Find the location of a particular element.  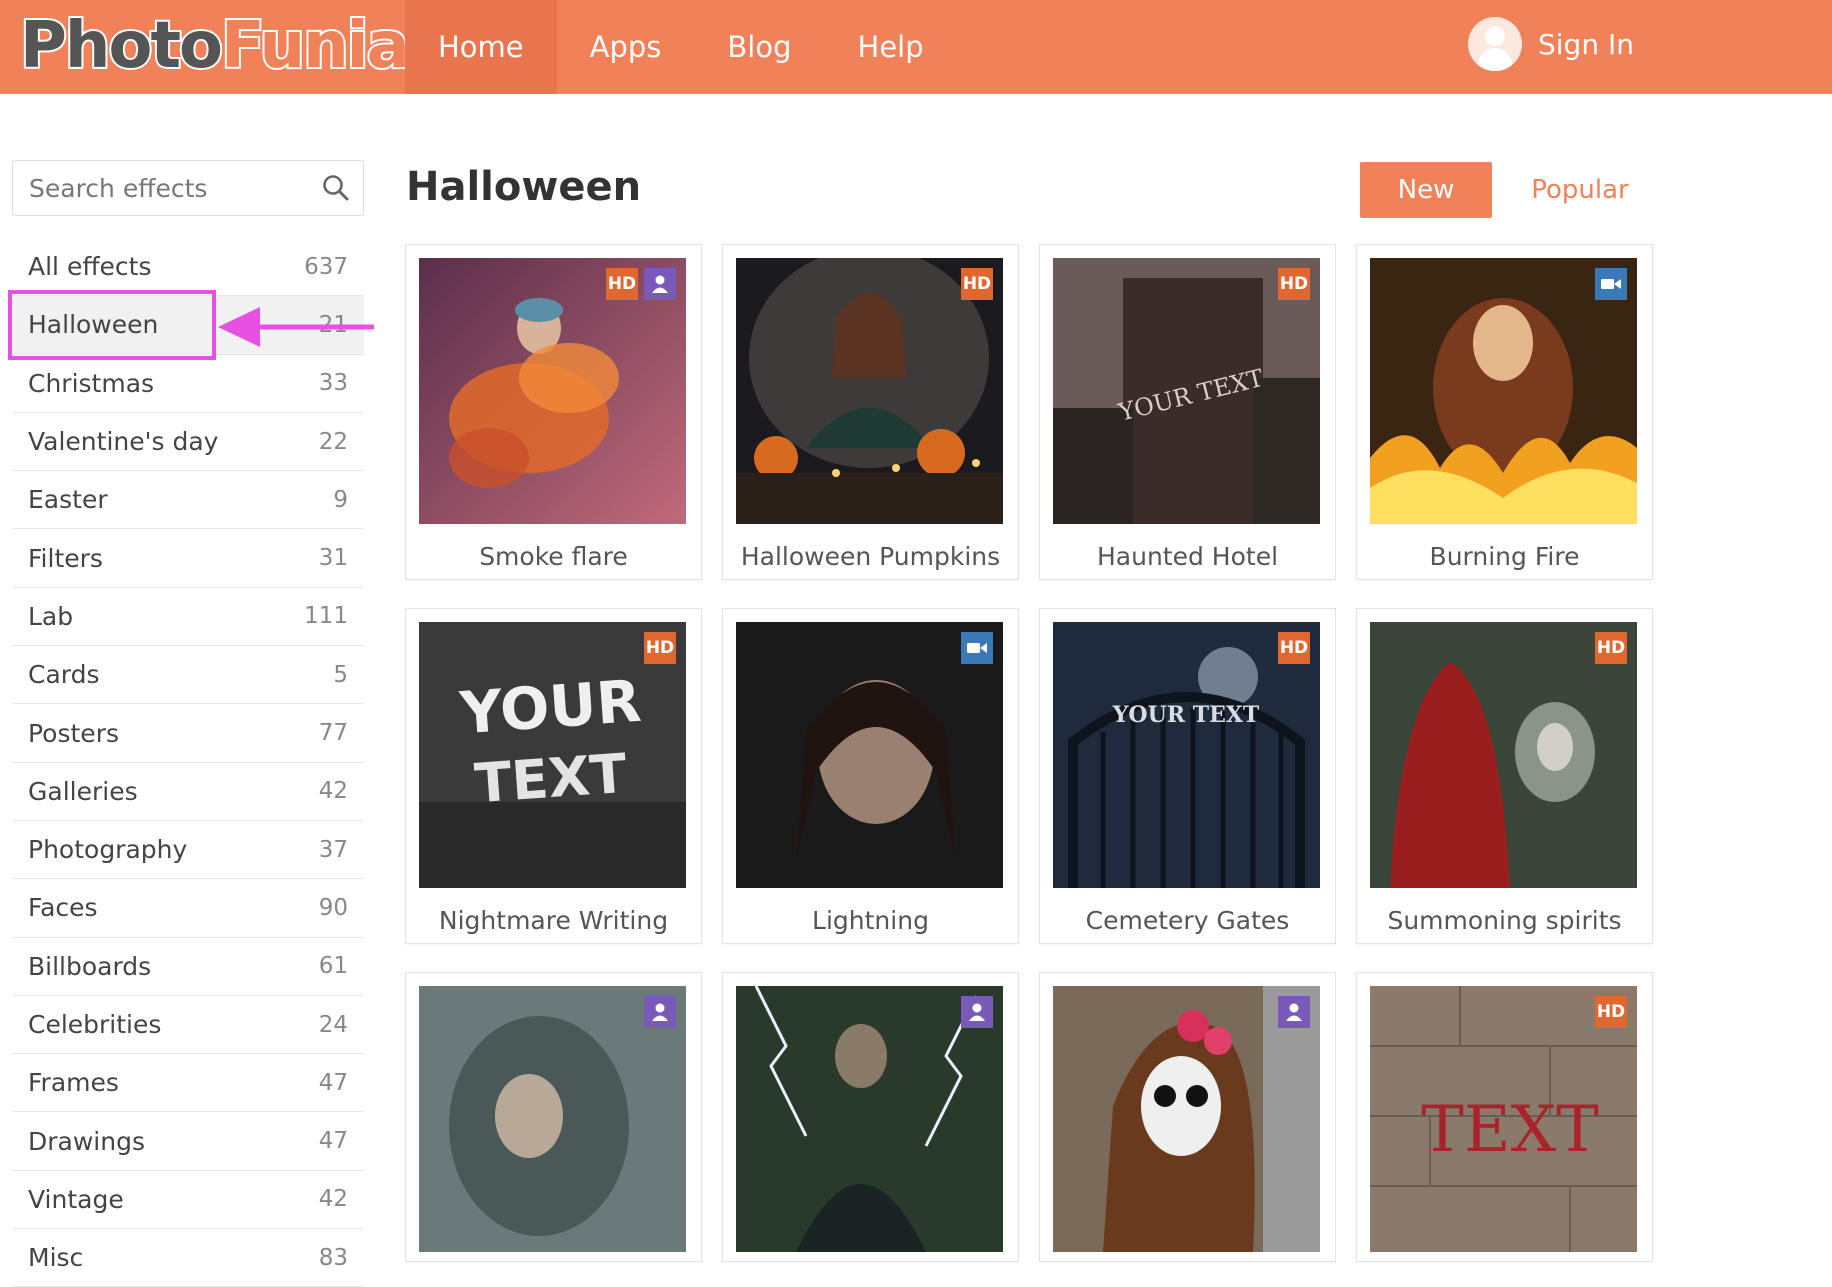

effect-label: Nightmare Writing is located at coordinates (553, 920).